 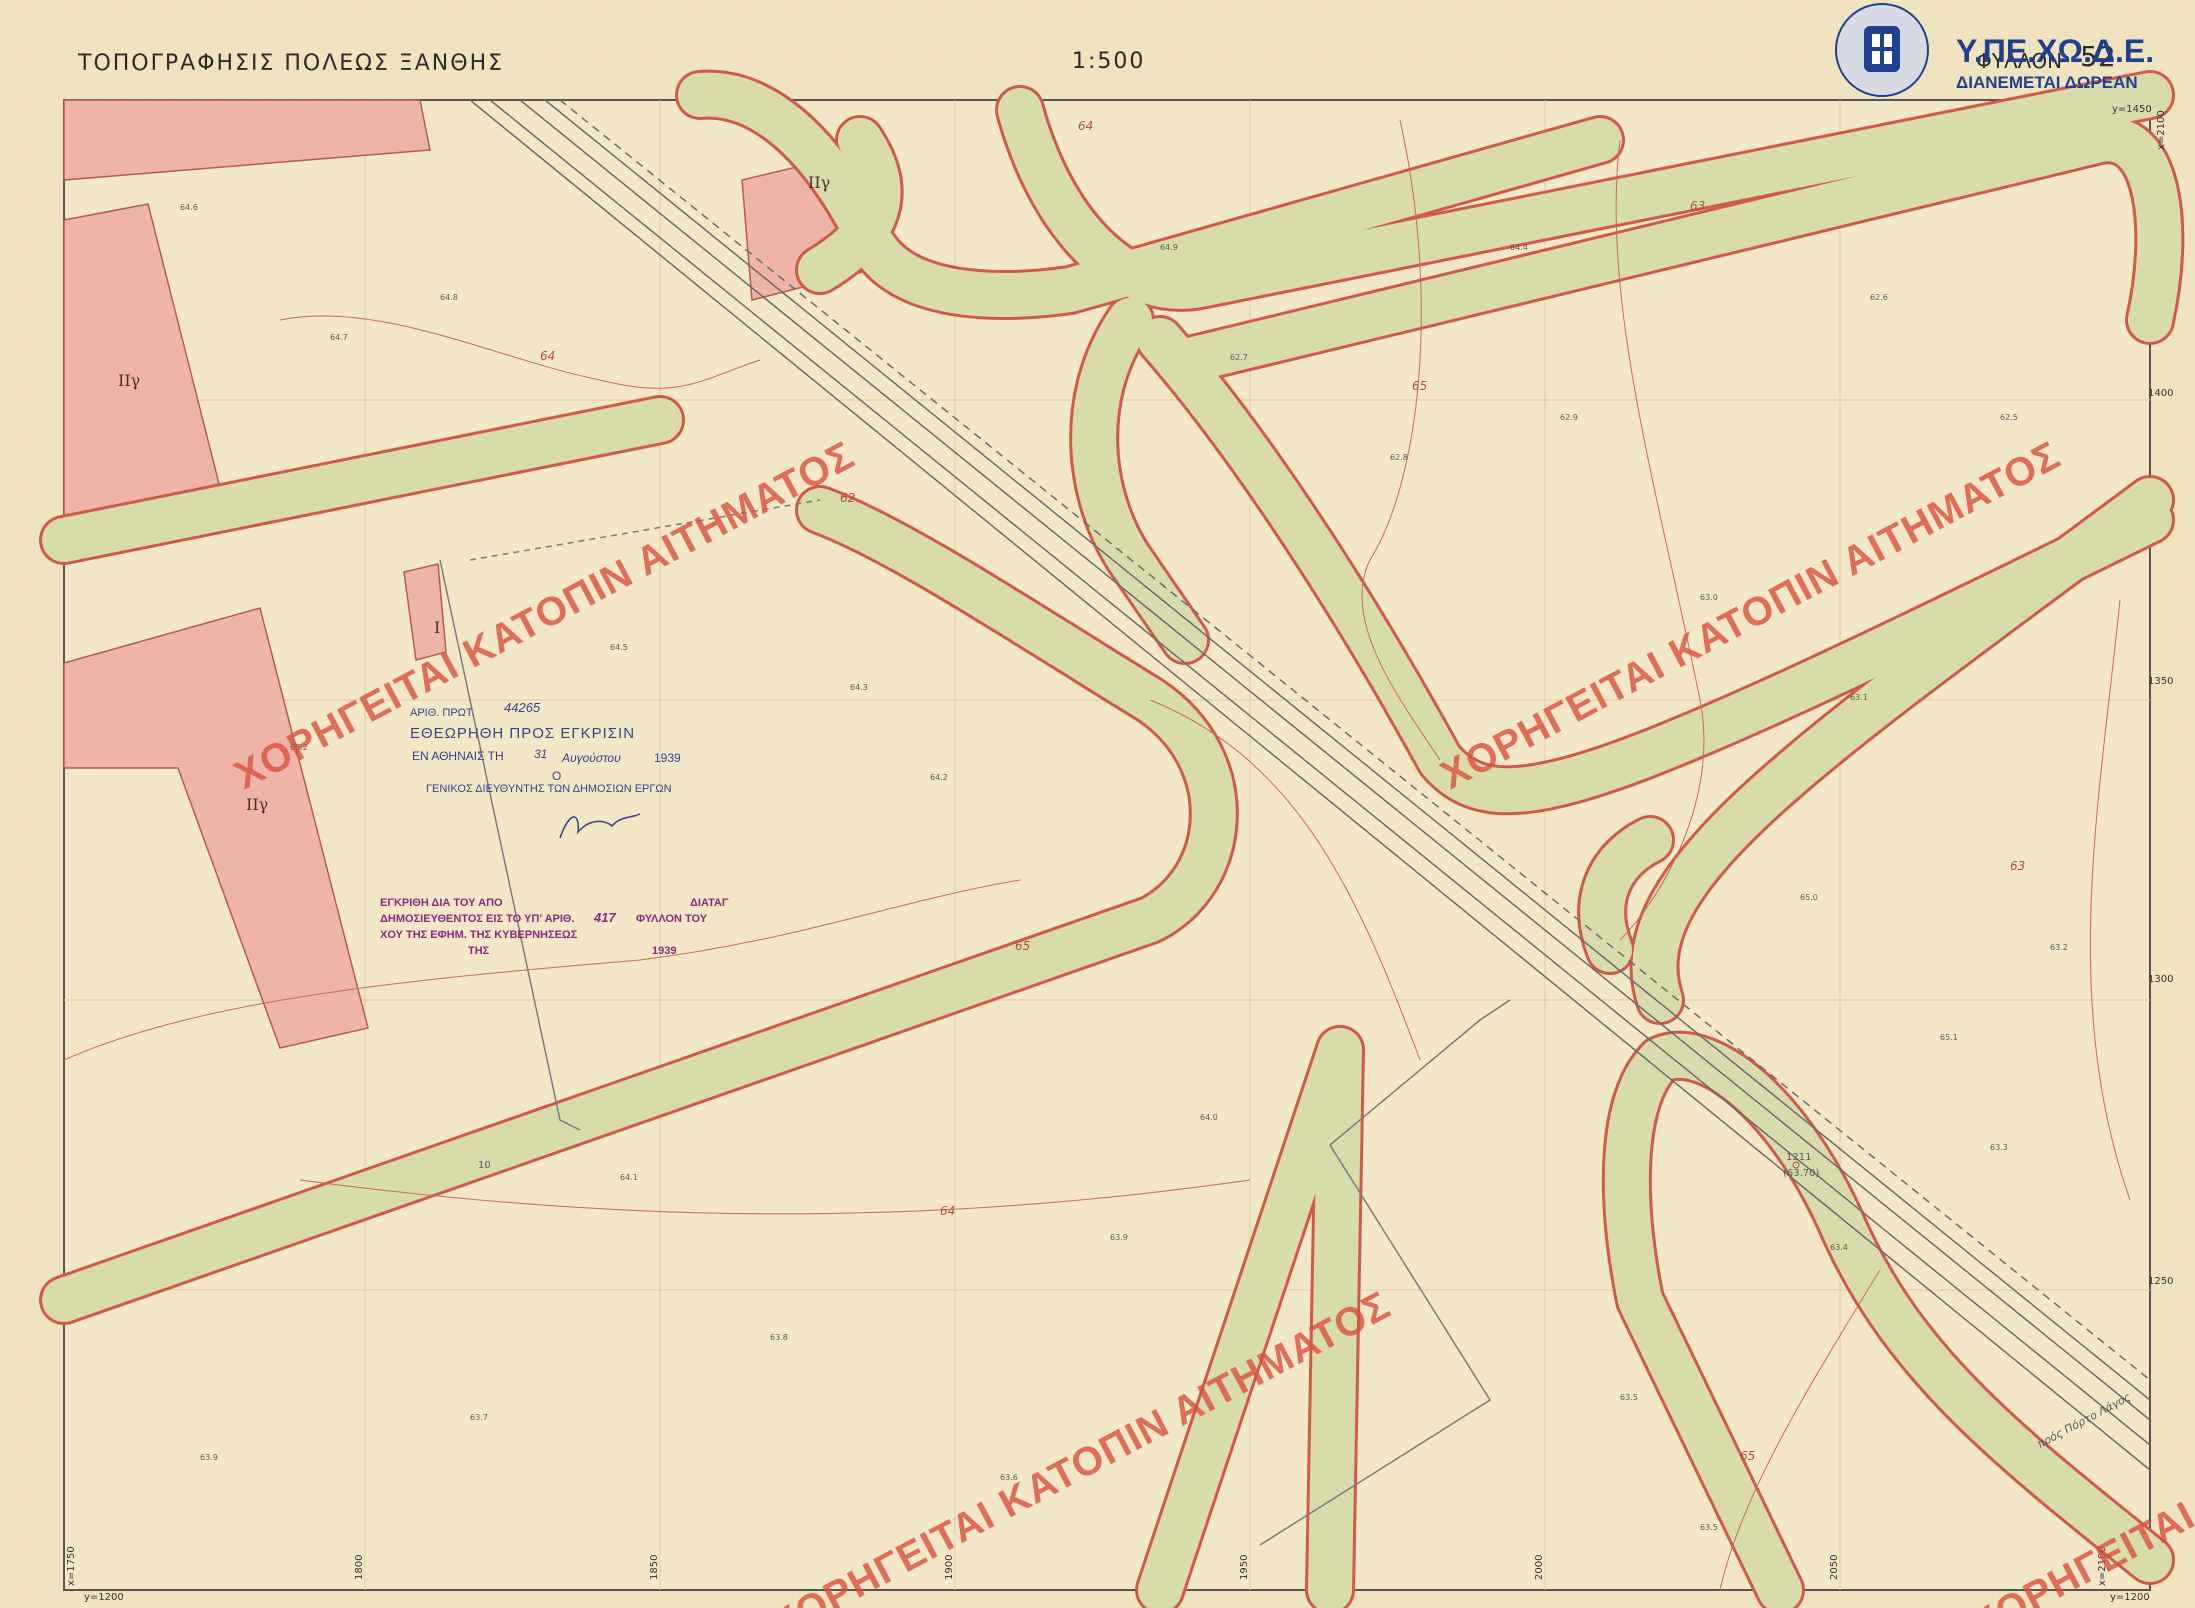 What do you see at coordinates (2161, 130) in the screenshot?
I see `grid-label: x=2100` at bounding box center [2161, 130].